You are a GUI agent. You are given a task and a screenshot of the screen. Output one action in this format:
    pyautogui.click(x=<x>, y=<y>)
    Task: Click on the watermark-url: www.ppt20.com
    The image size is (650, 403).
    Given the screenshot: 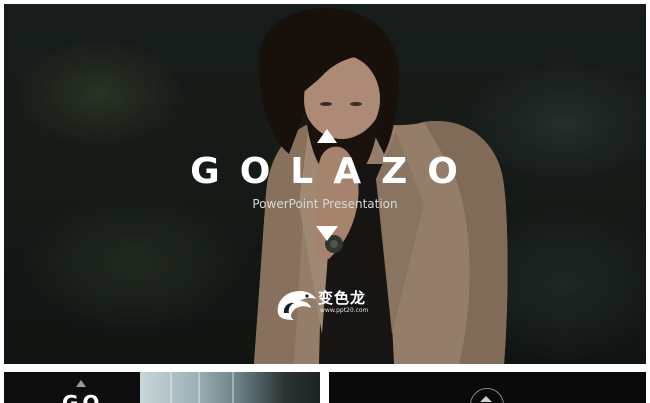 What is the action you would take?
    pyautogui.click(x=344, y=310)
    